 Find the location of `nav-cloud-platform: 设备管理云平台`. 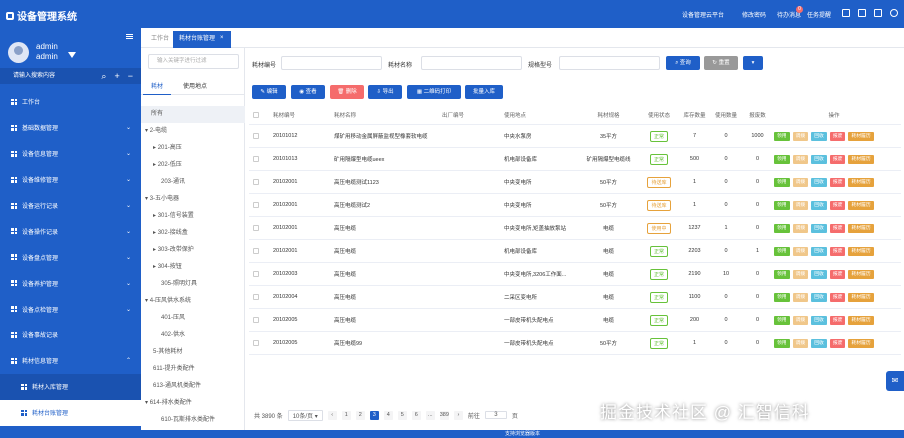

nav-cloud-platform: 设备管理云平台 is located at coordinates (703, 14).